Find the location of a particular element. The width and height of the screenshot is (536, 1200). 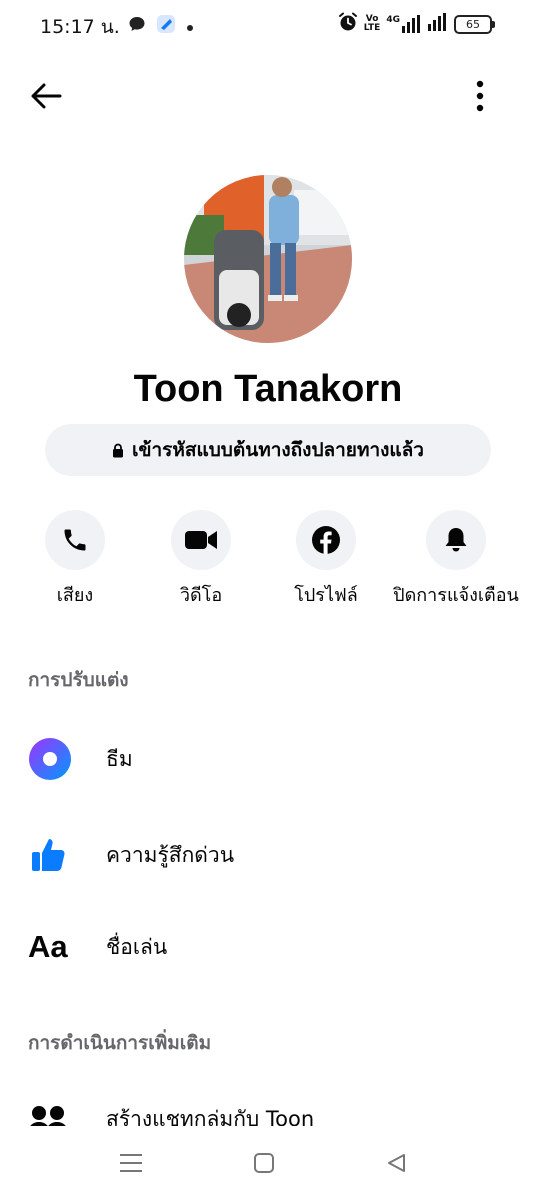

voice-call-label: เสียง is located at coordinates (75, 595).